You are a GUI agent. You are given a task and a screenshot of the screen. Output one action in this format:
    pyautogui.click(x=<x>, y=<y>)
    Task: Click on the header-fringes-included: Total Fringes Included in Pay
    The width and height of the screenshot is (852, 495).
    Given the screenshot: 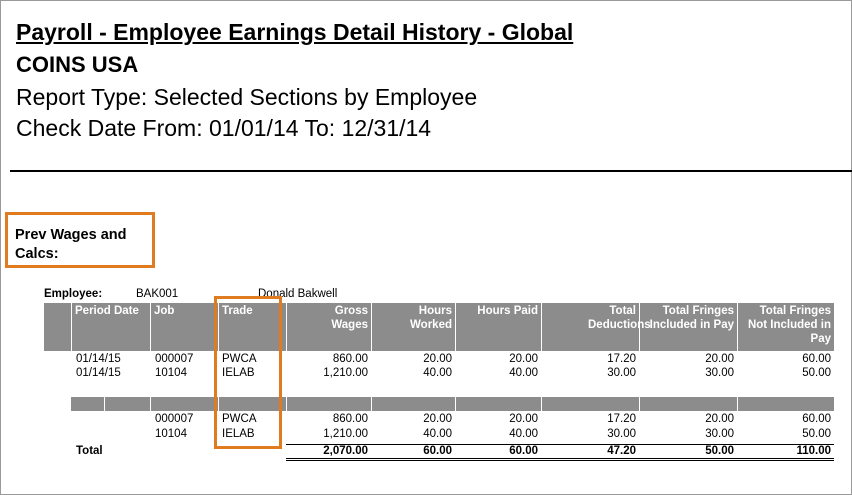 What is the action you would take?
    pyautogui.click(x=691, y=318)
    